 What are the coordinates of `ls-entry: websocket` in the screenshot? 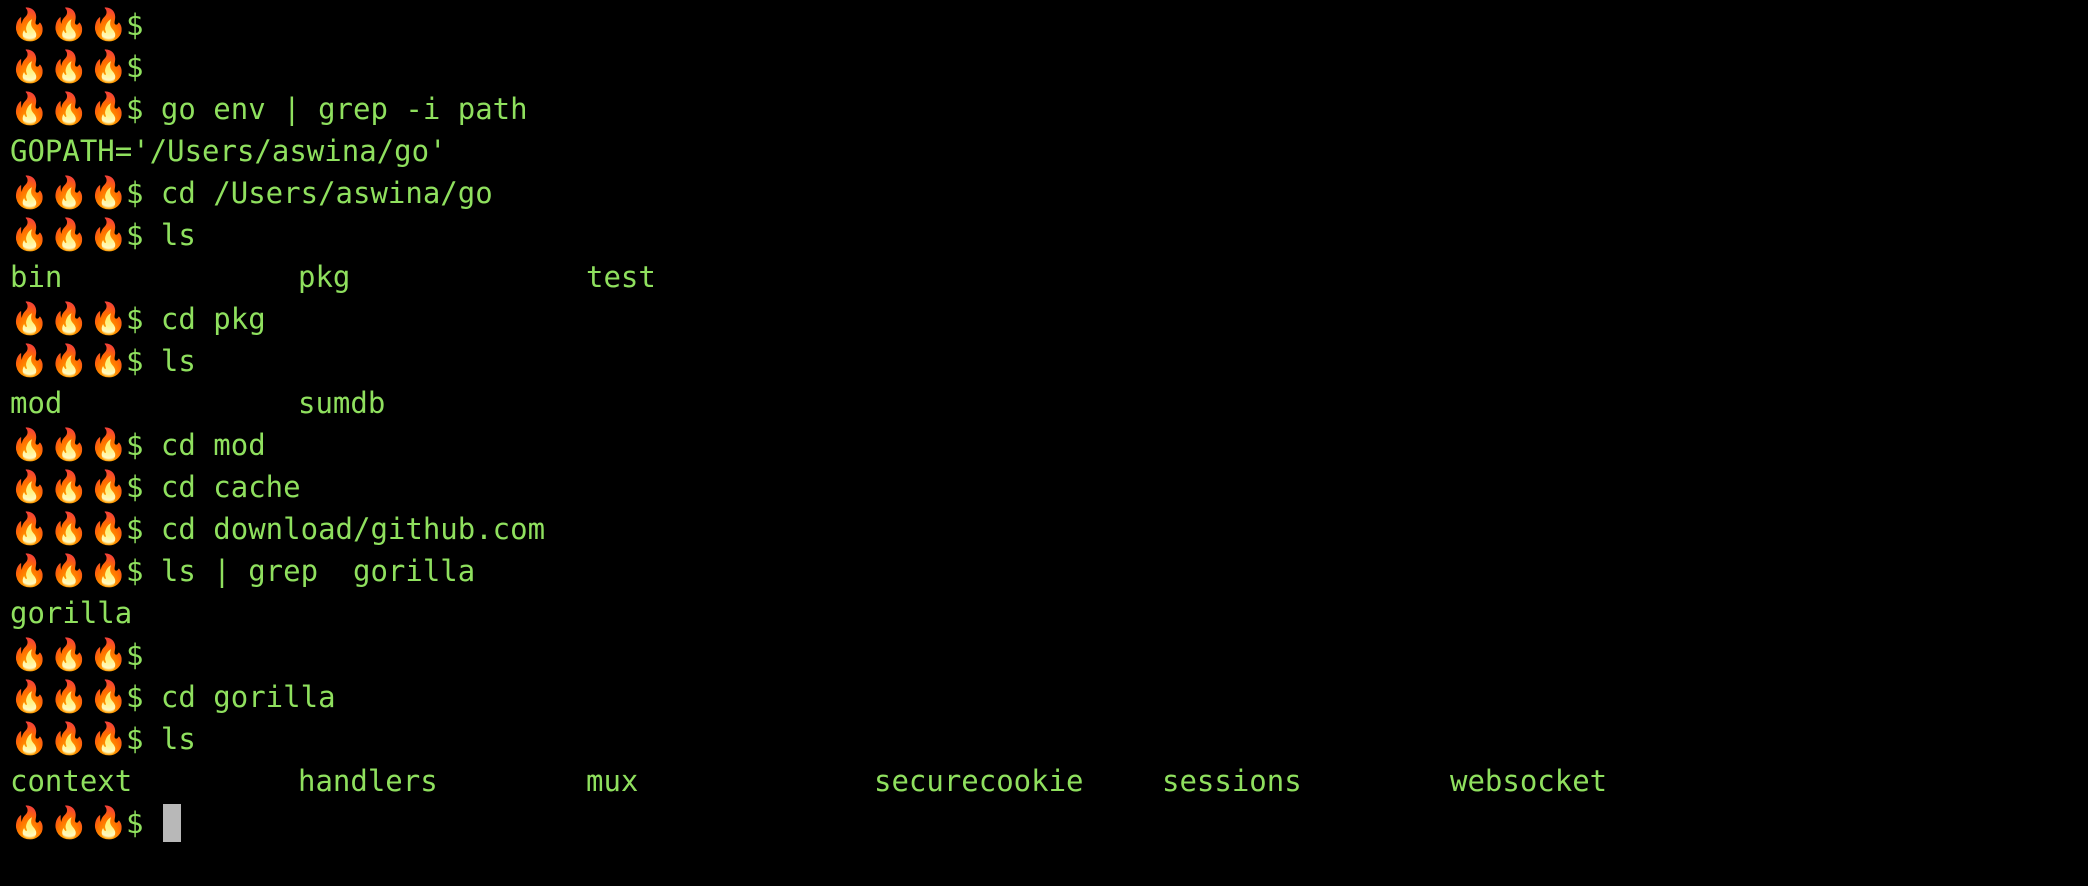 It's located at (1529, 781).